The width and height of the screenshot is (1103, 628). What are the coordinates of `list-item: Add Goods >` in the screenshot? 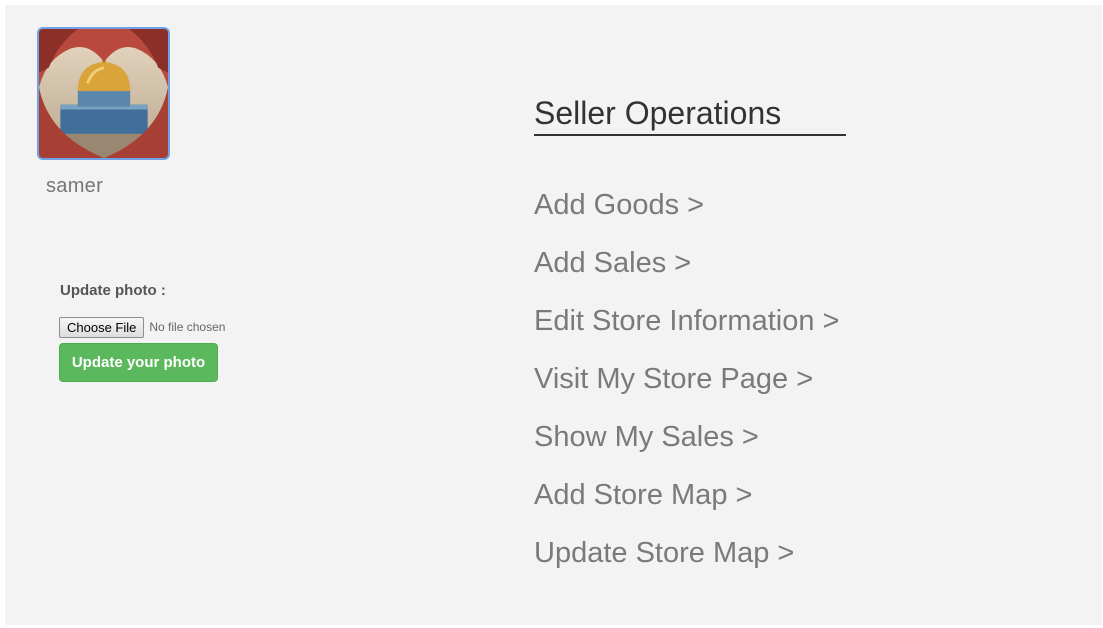 It's located at (686, 214).